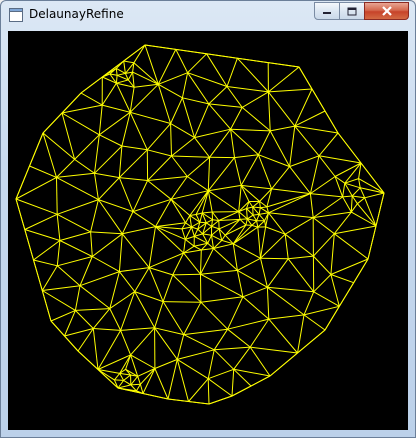  I want to click on title-bar: DelaunayRefine, so click(208, 16).